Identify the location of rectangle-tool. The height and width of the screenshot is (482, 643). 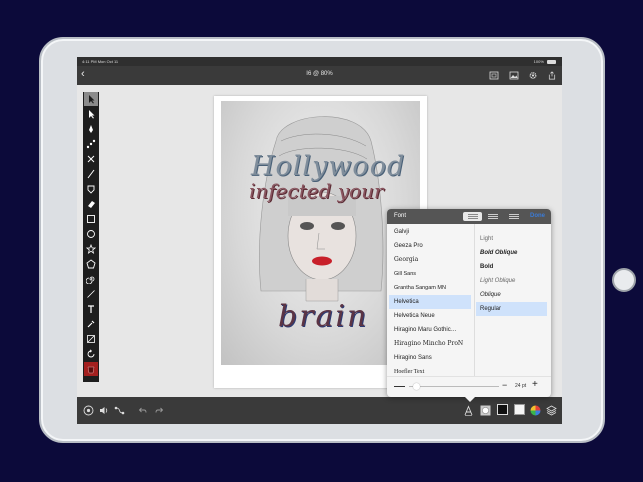
(91, 219).